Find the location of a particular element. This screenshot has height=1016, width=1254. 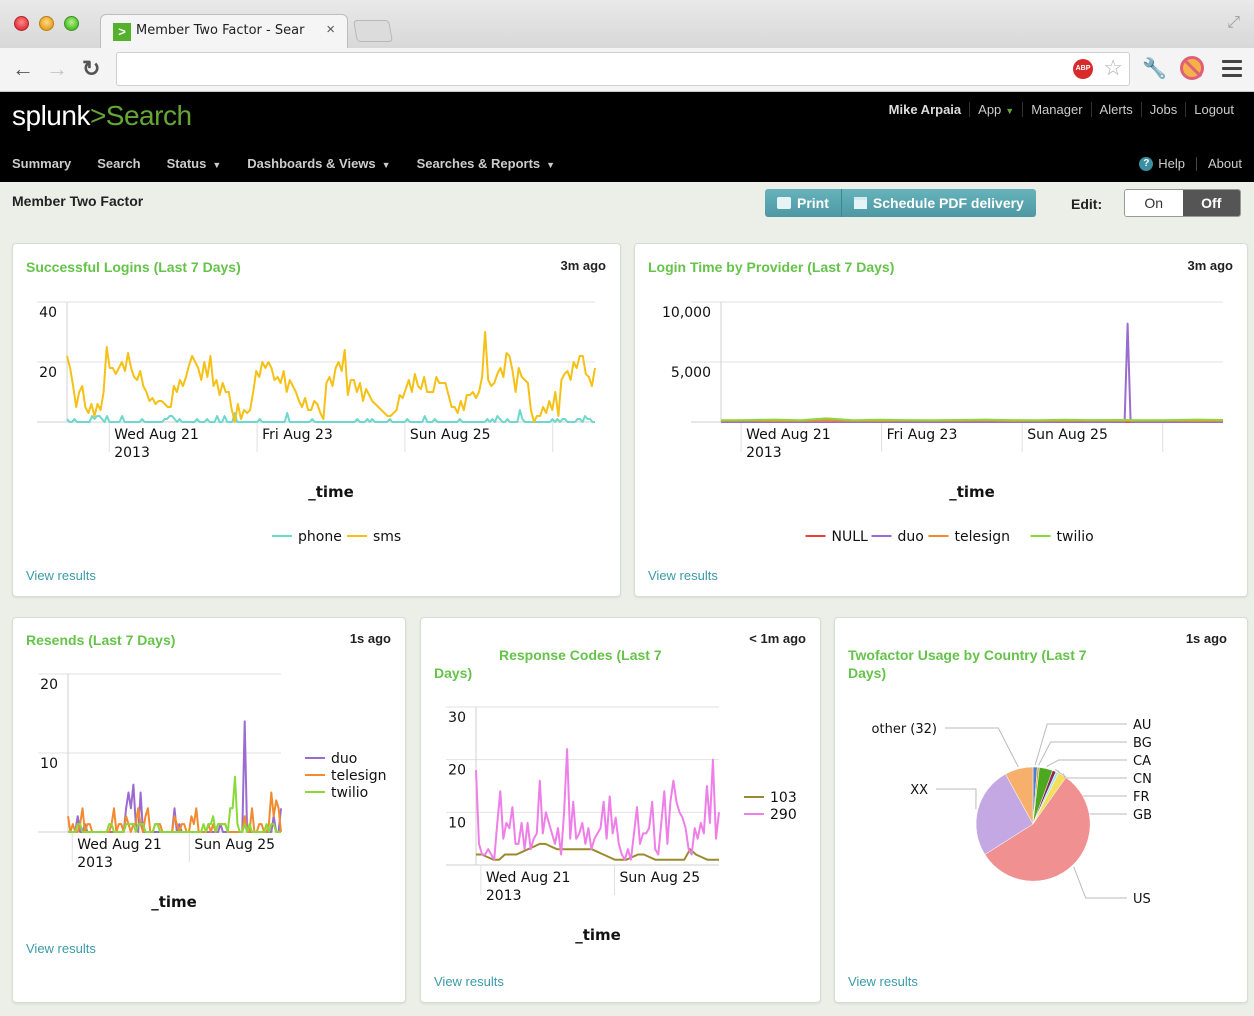

export-button-group: Print Schedule PDF delivery is located at coordinates (900, 203).